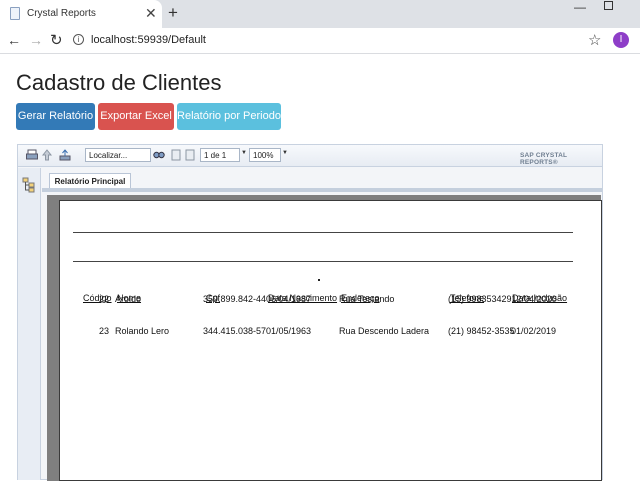 The image size is (640, 481). Describe the element at coordinates (320, 41) in the screenshot. I see `browser-toolbar: ← → ↻ i localhost:59939/Default ☆ I` at that location.